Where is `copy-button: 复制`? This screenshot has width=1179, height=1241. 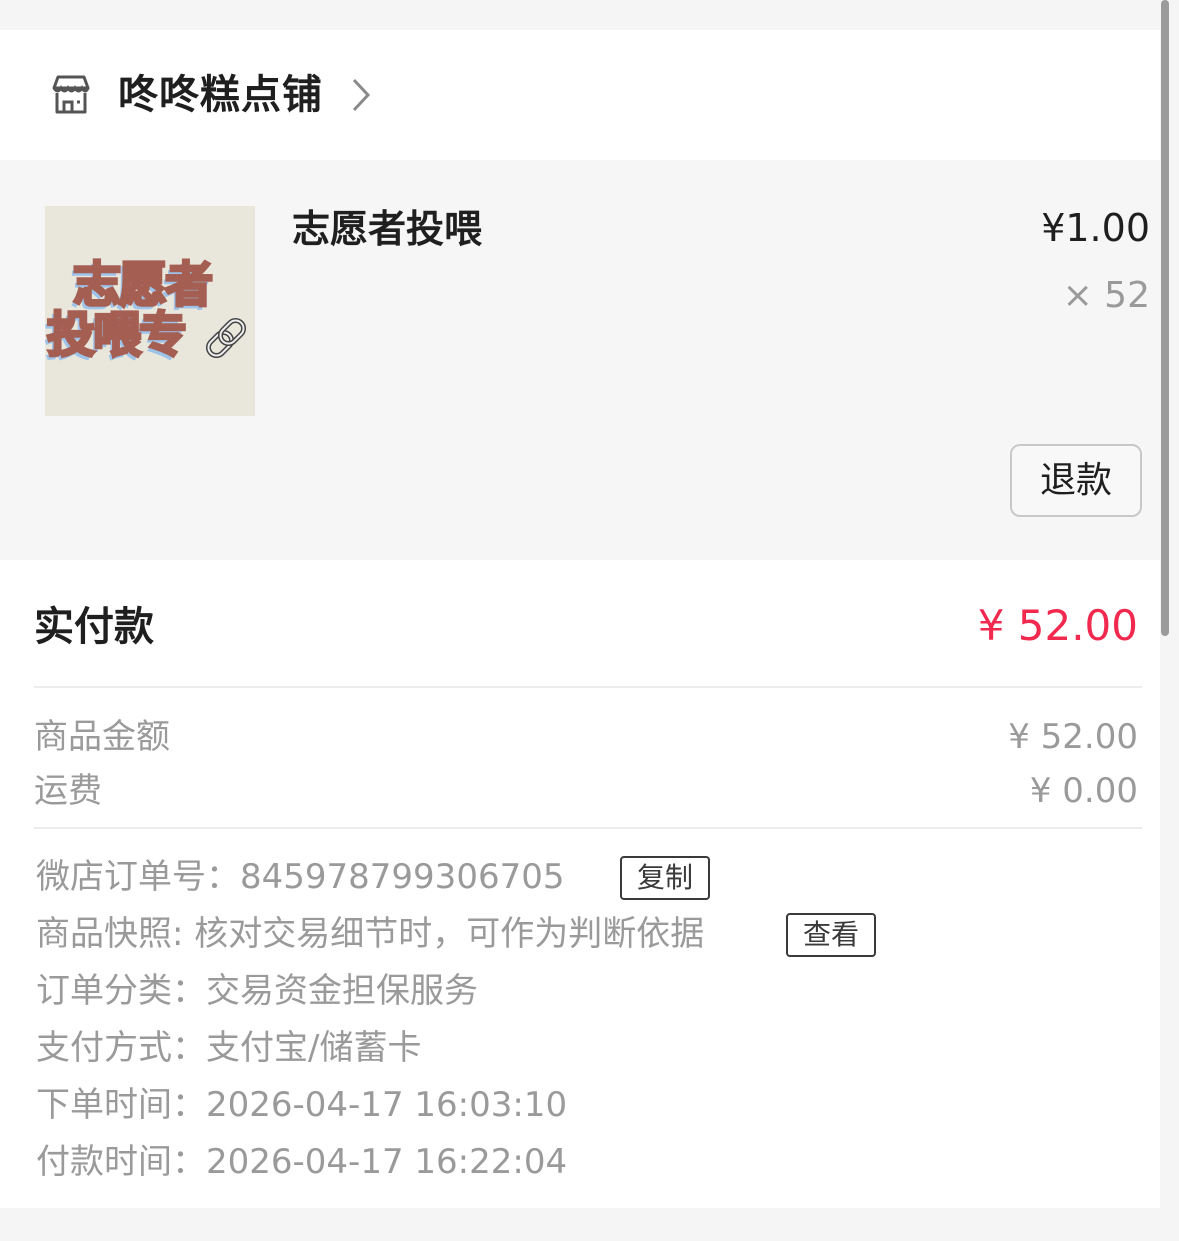 copy-button: 复制 is located at coordinates (665, 878).